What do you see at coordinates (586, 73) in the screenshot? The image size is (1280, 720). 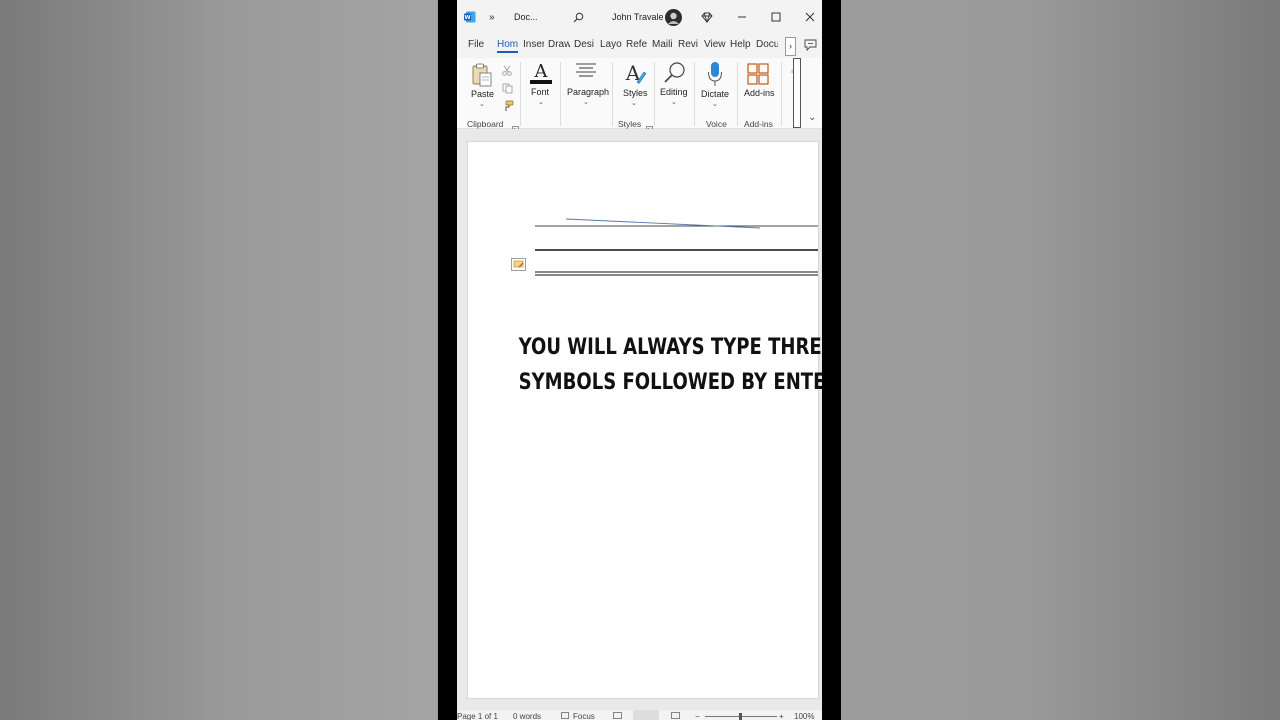 I see `paragraph-align-icon` at bounding box center [586, 73].